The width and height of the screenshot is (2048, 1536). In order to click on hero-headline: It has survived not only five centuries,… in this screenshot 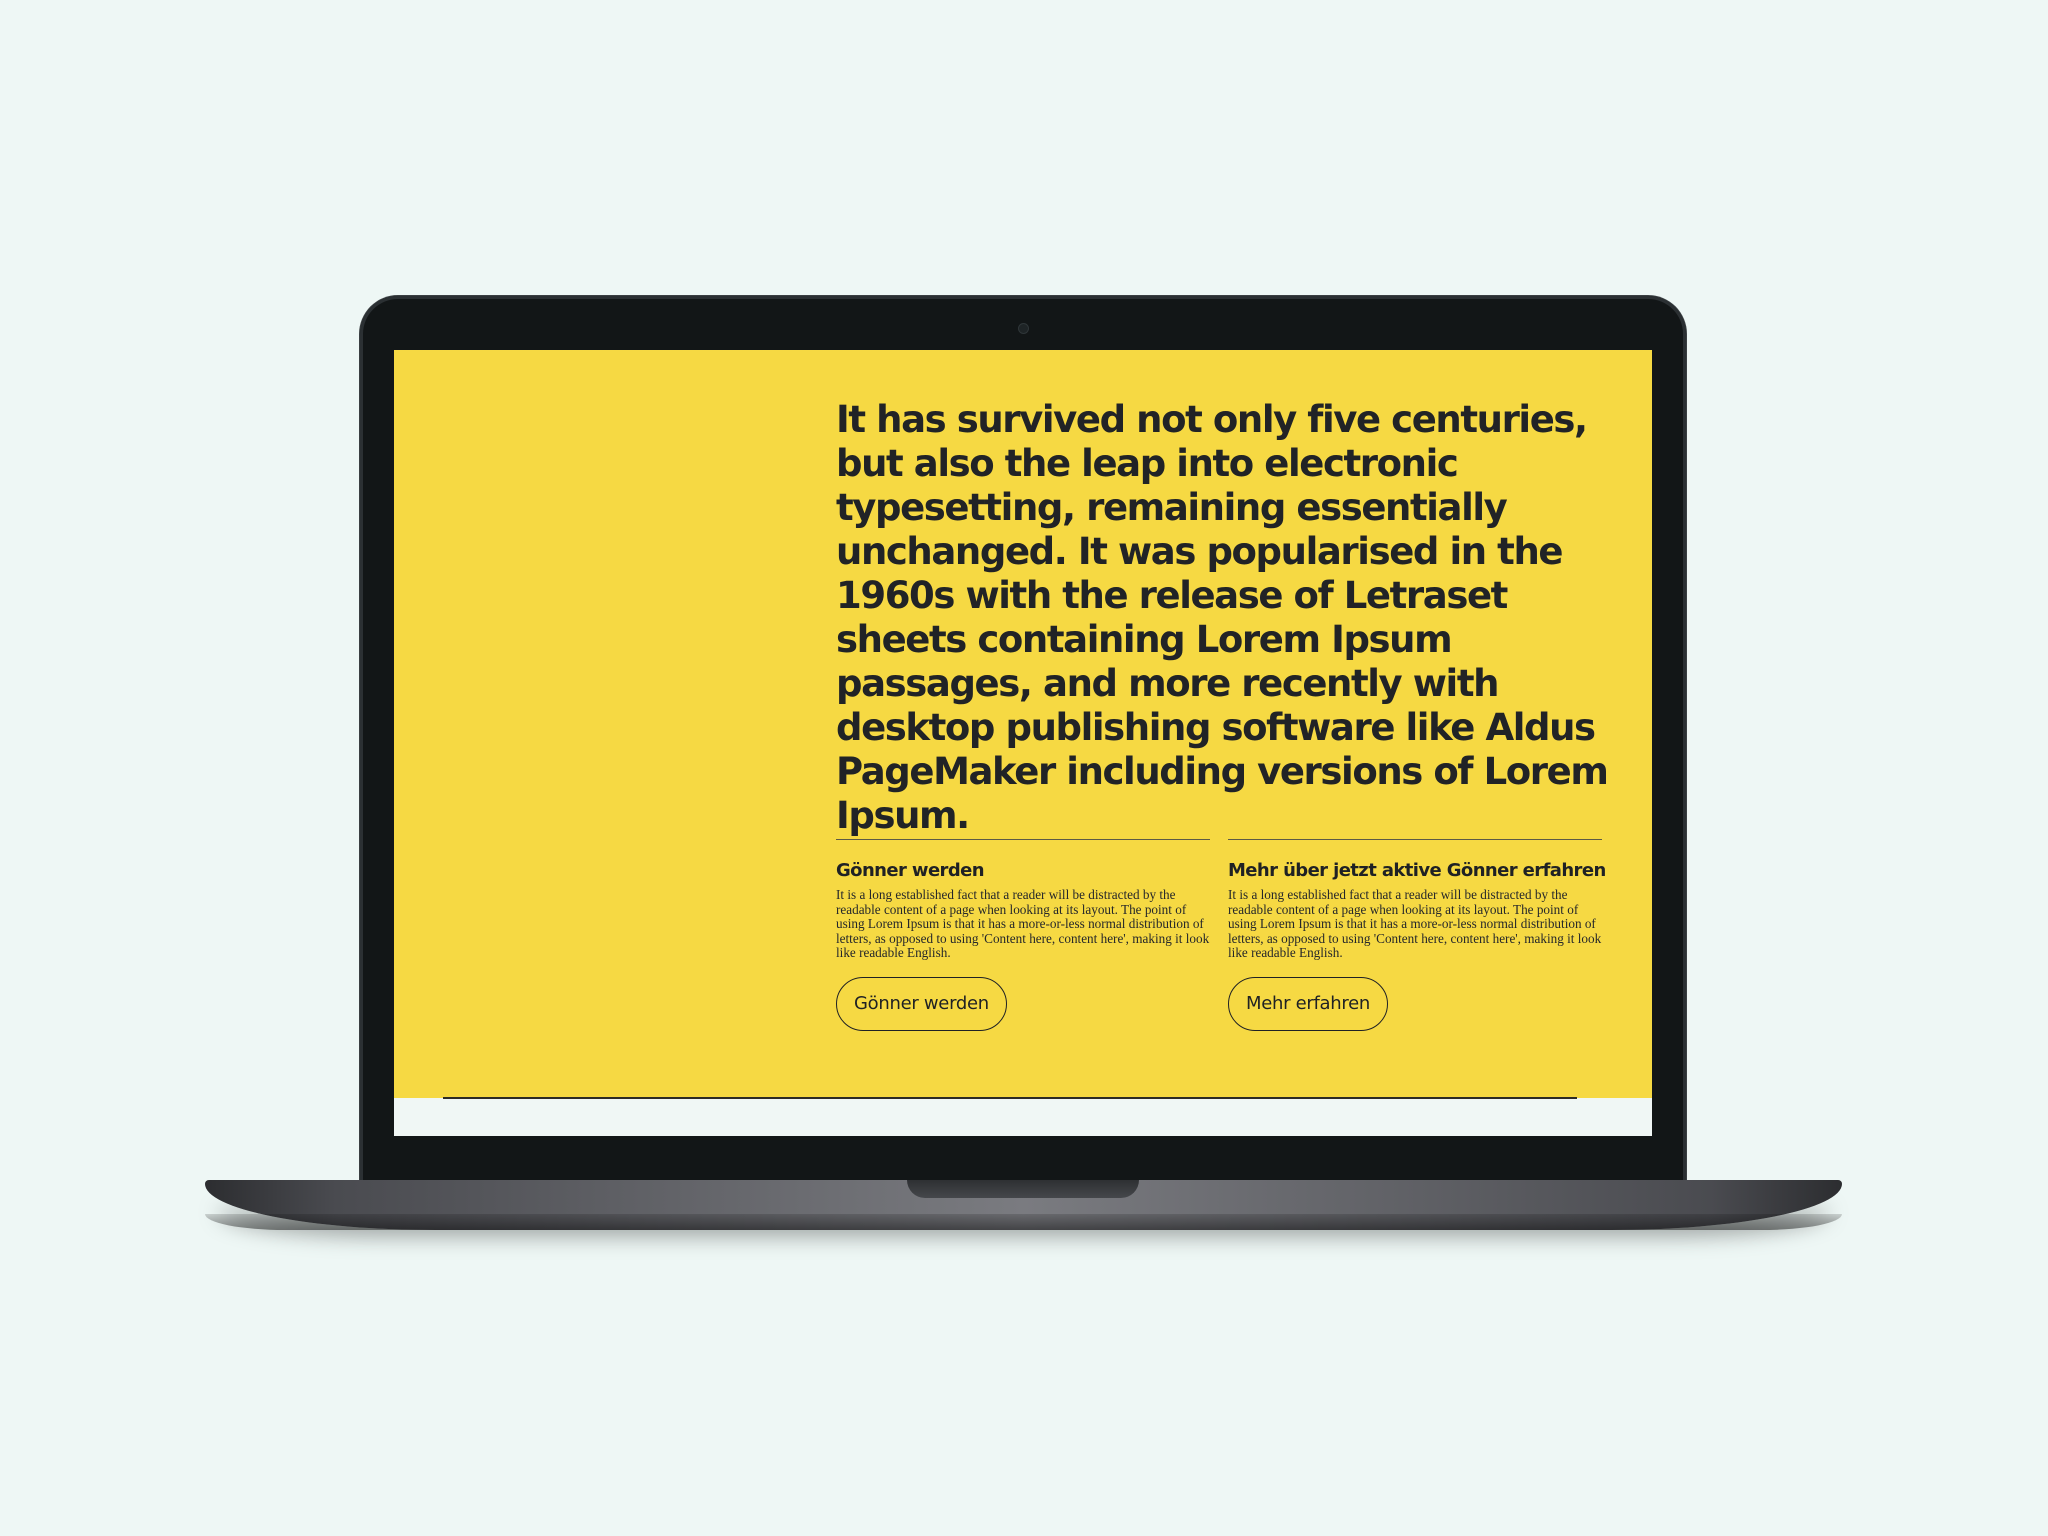, I will do `click(1222, 617)`.